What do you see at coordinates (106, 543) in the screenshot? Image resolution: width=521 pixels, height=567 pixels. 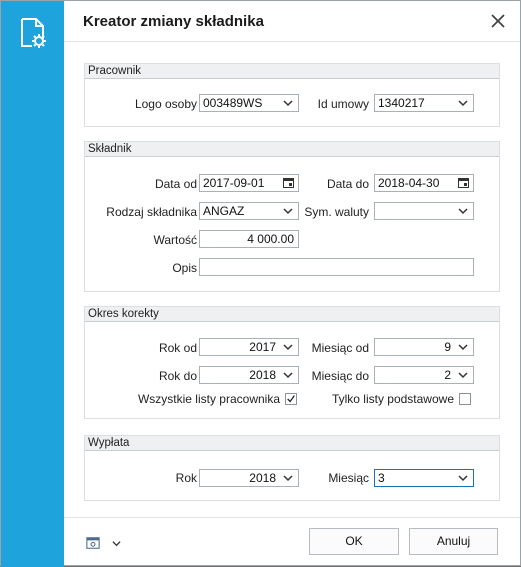 I see `tools-menu-button` at bounding box center [106, 543].